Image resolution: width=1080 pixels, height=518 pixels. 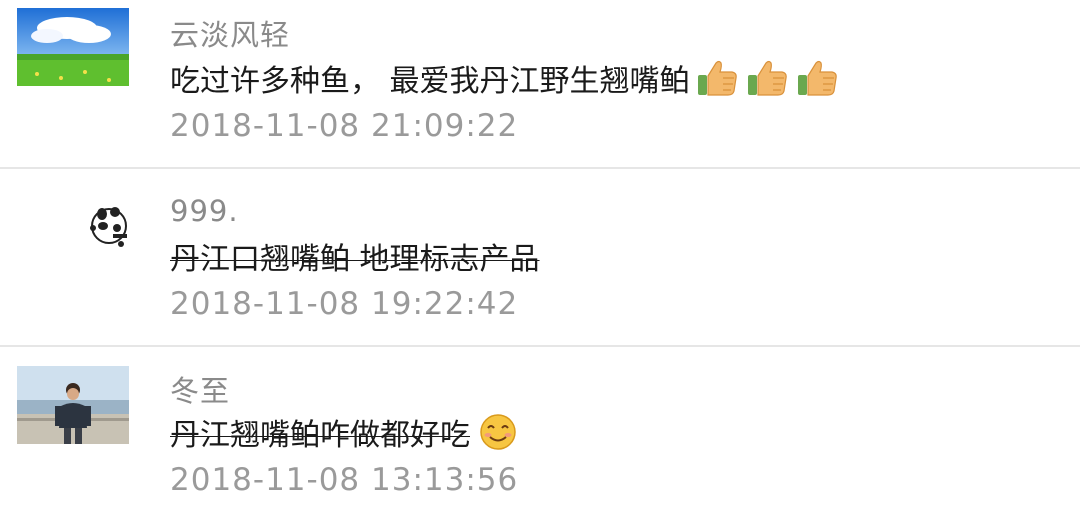 I want to click on comment-text: 丹江翘嘴鲌咋做都好吃, so click(x=345, y=432).